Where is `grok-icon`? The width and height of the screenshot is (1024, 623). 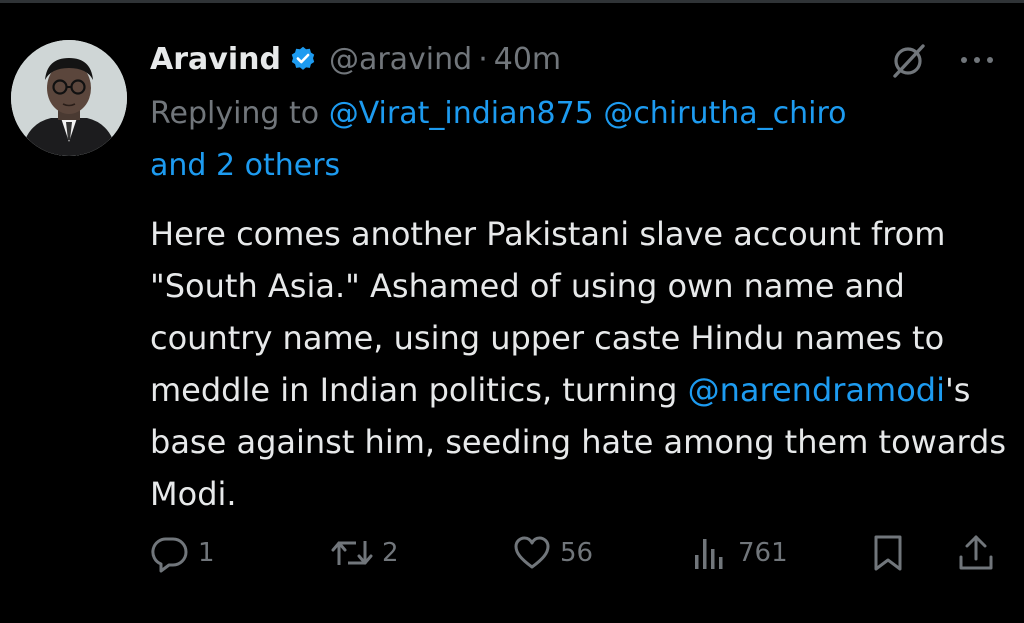
grok-icon is located at coordinates (908, 61).